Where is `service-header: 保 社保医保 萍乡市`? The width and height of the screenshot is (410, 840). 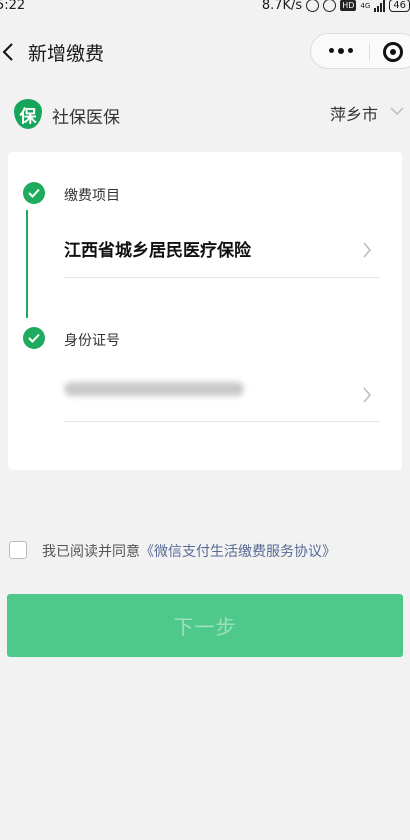 service-header: 保 社保医保 萍乡市 is located at coordinates (205, 116).